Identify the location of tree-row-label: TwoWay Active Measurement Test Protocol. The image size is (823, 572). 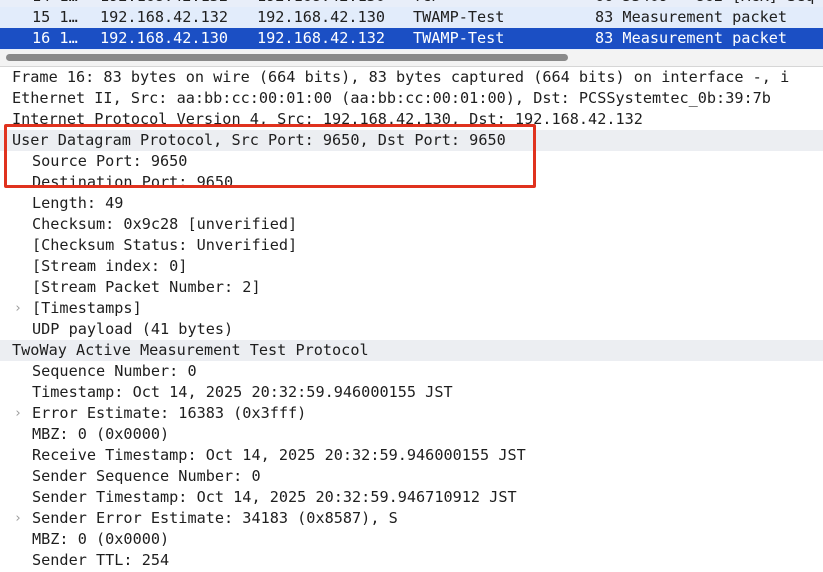
(190, 350).